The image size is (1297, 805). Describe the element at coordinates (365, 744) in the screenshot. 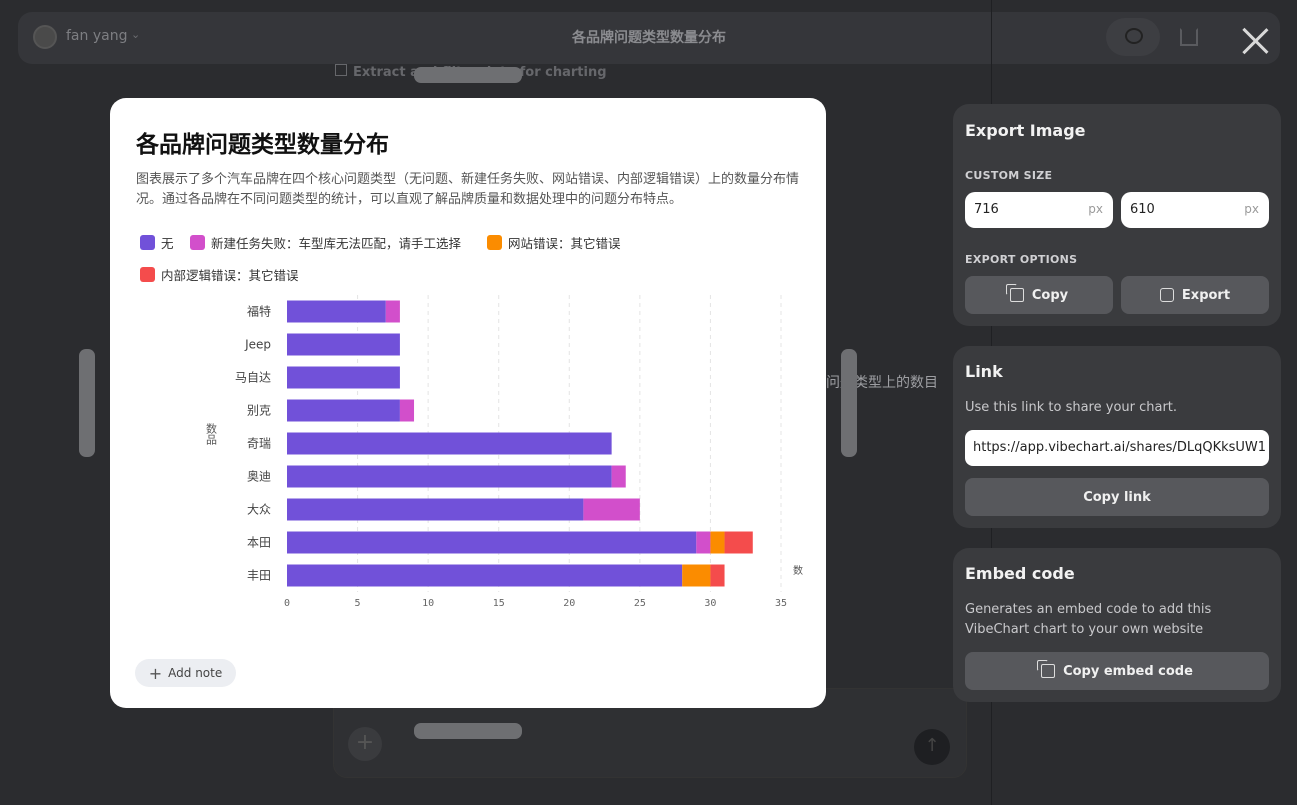

I see `add-attachment-button: +` at that location.